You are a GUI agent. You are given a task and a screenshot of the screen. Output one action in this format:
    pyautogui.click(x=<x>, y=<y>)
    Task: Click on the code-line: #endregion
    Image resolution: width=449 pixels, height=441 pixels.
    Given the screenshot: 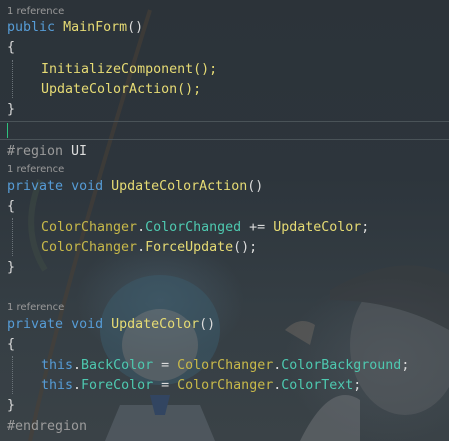 What is the action you would take?
    pyautogui.click(x=47, y=427)
    